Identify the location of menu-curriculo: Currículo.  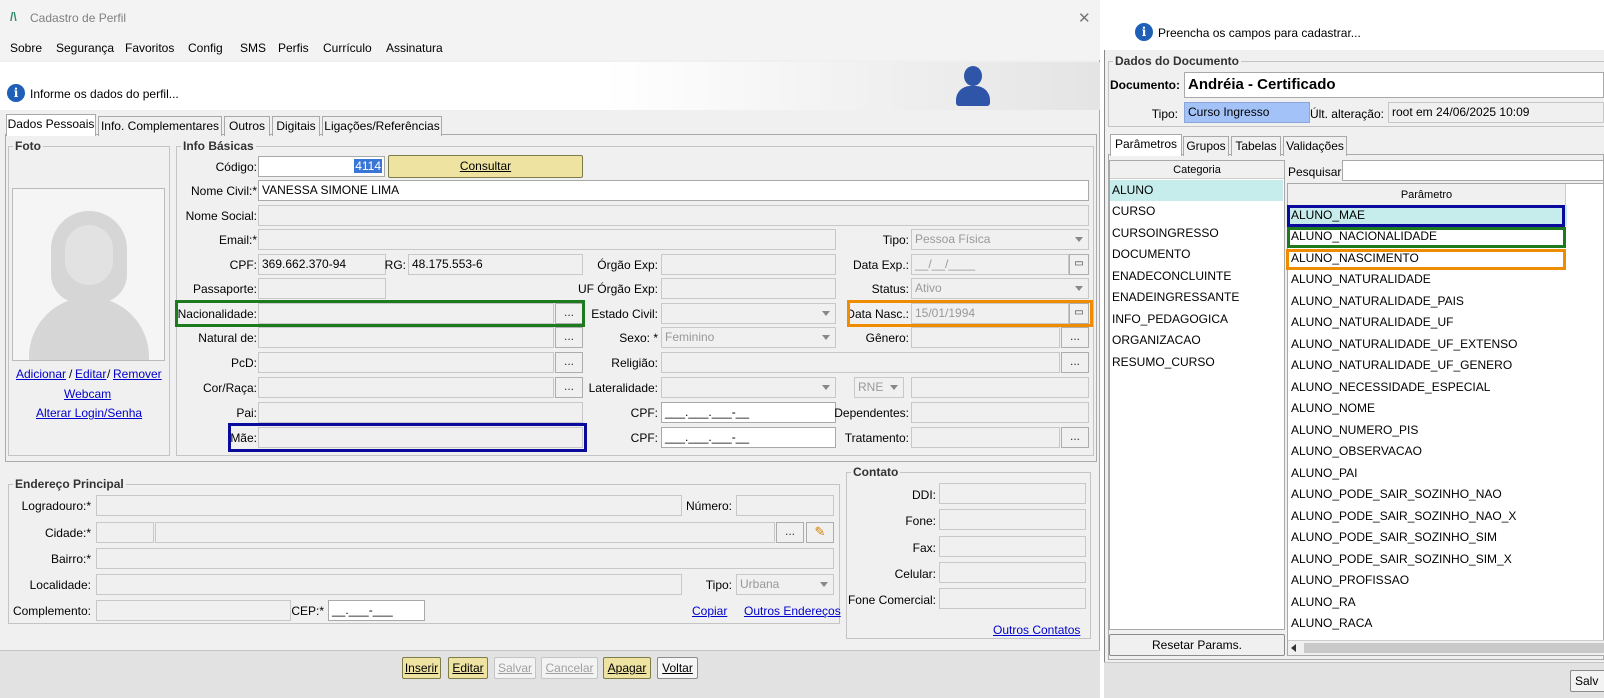
(347, 48).